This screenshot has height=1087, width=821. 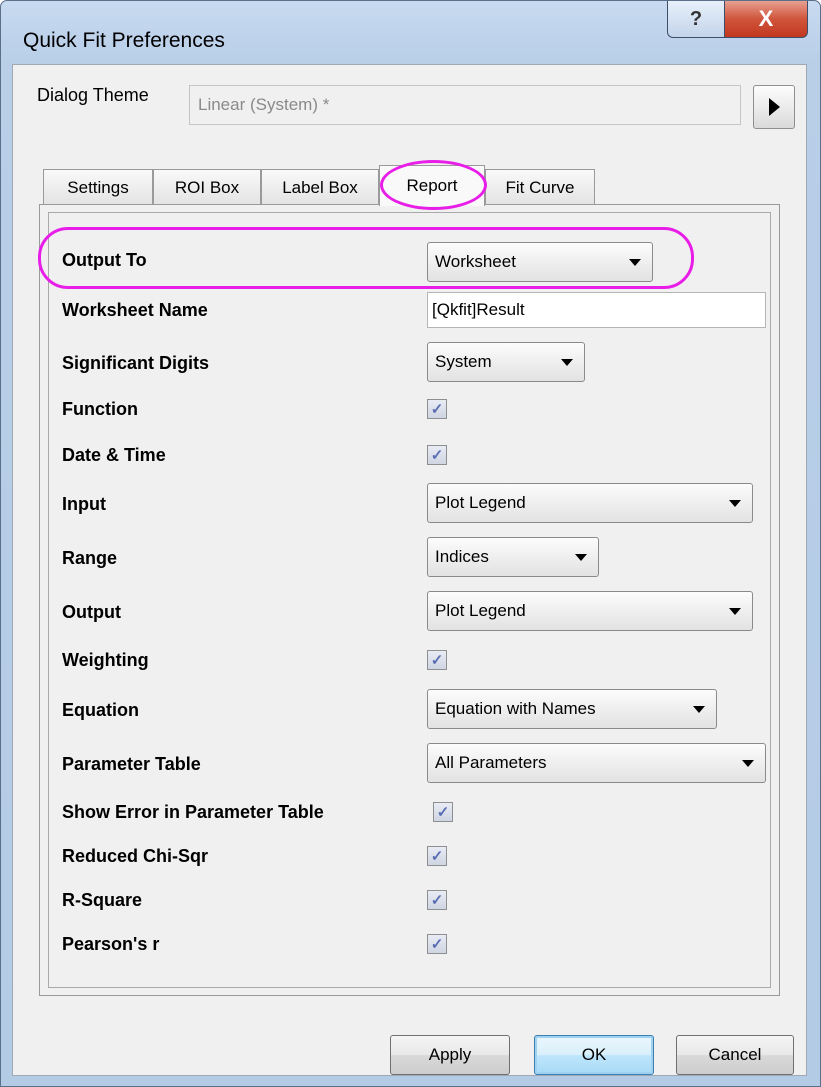 I want to click on significant-digits-dropdown: System, so click(x=506, y=362).